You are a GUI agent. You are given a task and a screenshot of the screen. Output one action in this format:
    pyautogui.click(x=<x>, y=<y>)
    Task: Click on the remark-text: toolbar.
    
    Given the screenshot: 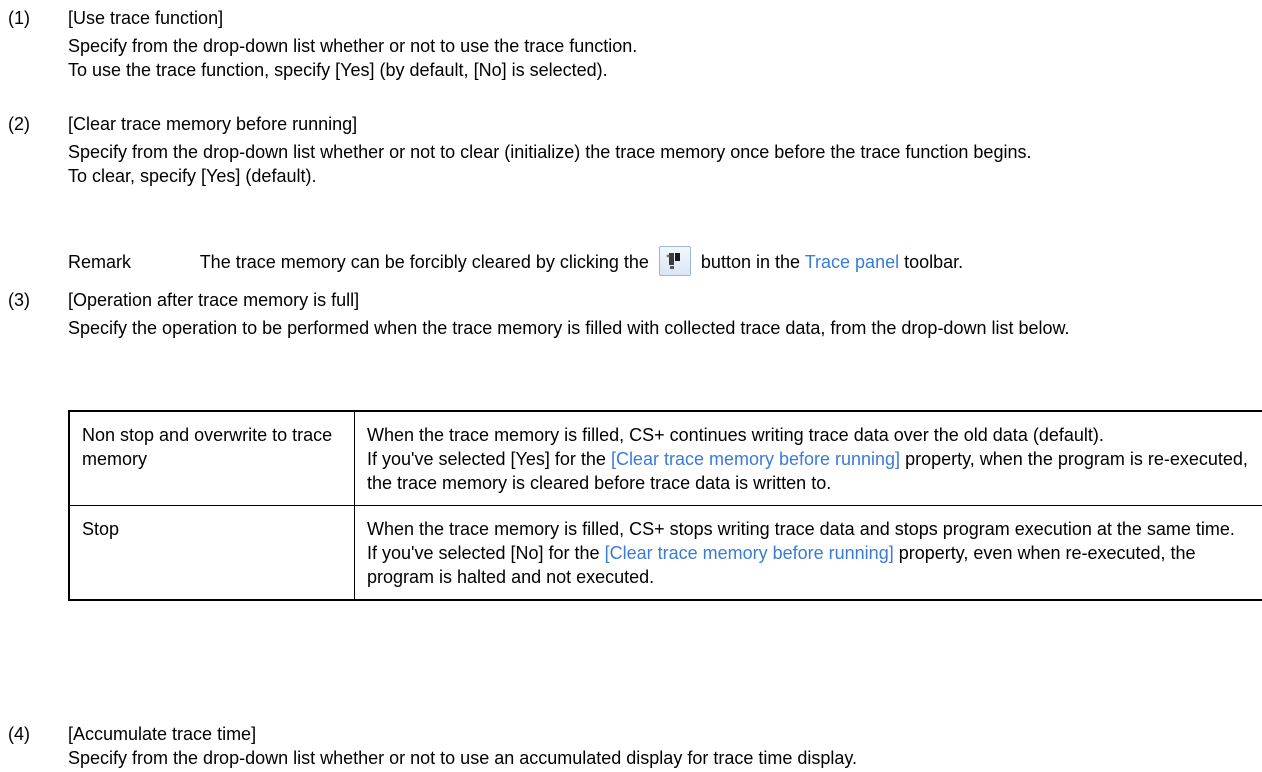 What is the action you would take?
    pyautogui.click(x=934, y=261)
    